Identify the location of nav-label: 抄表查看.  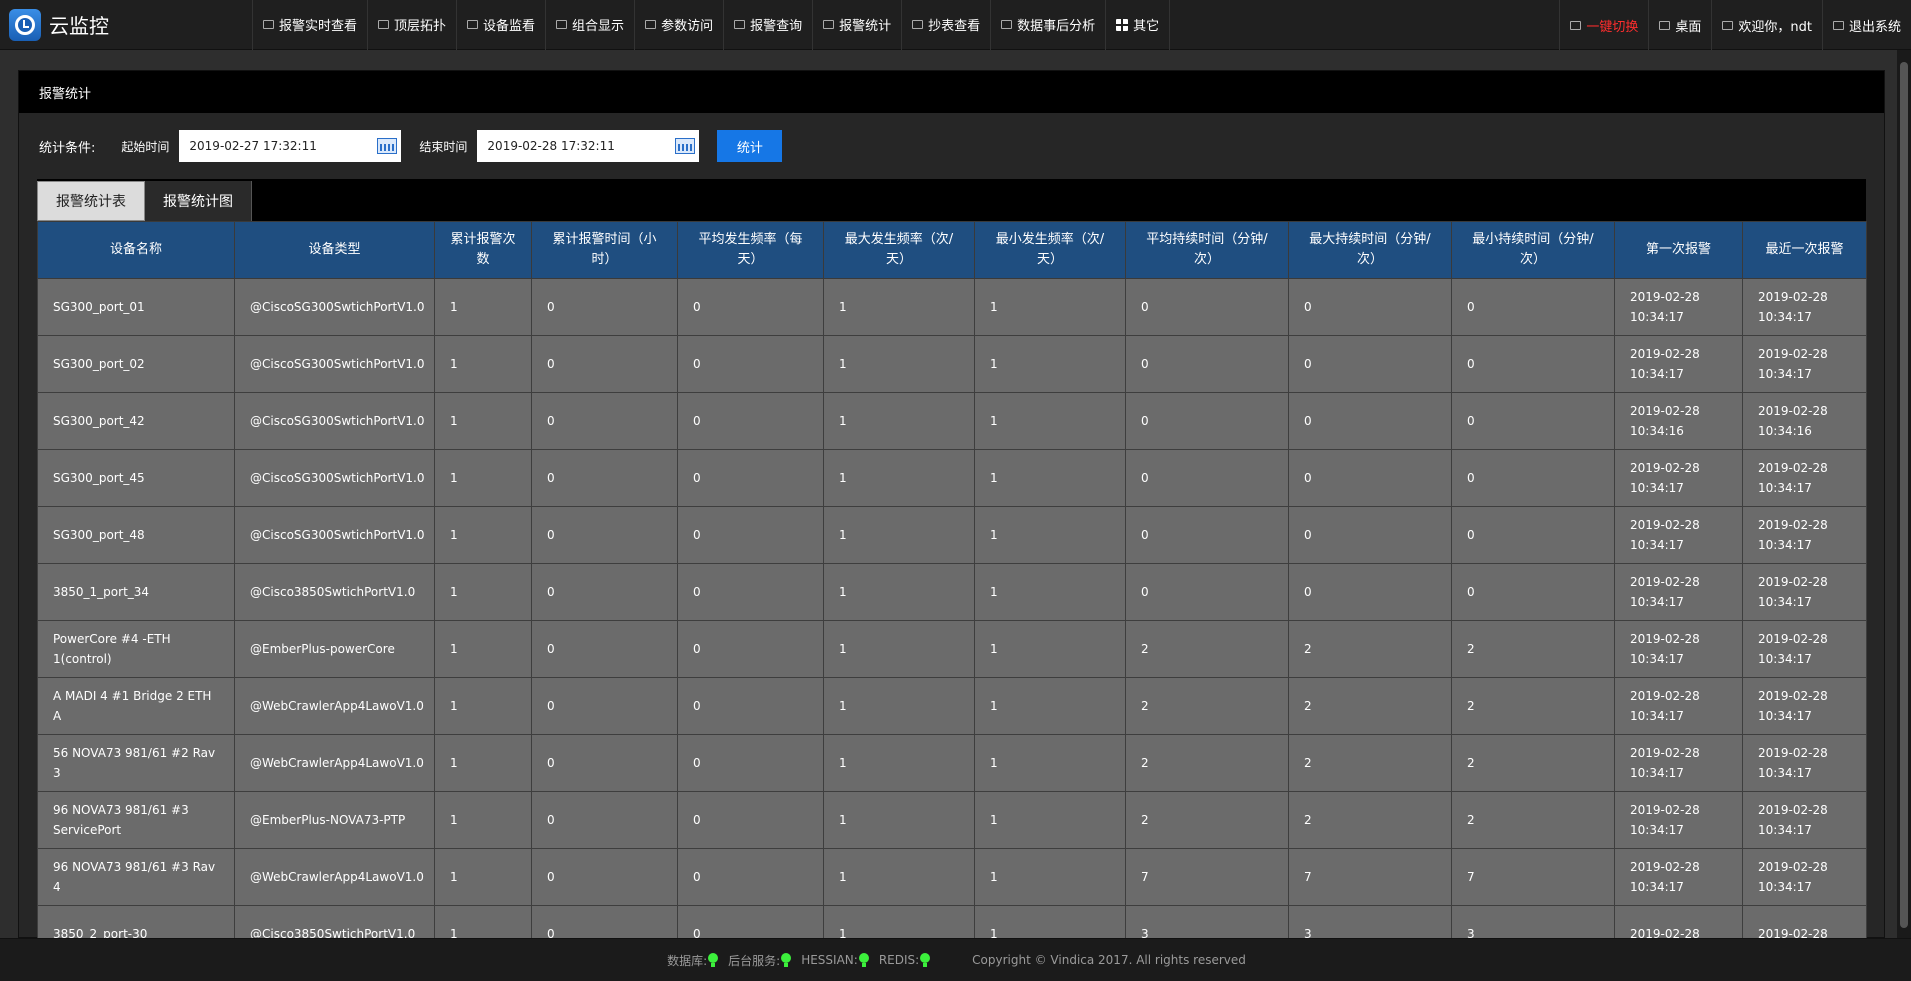
(954, 26).